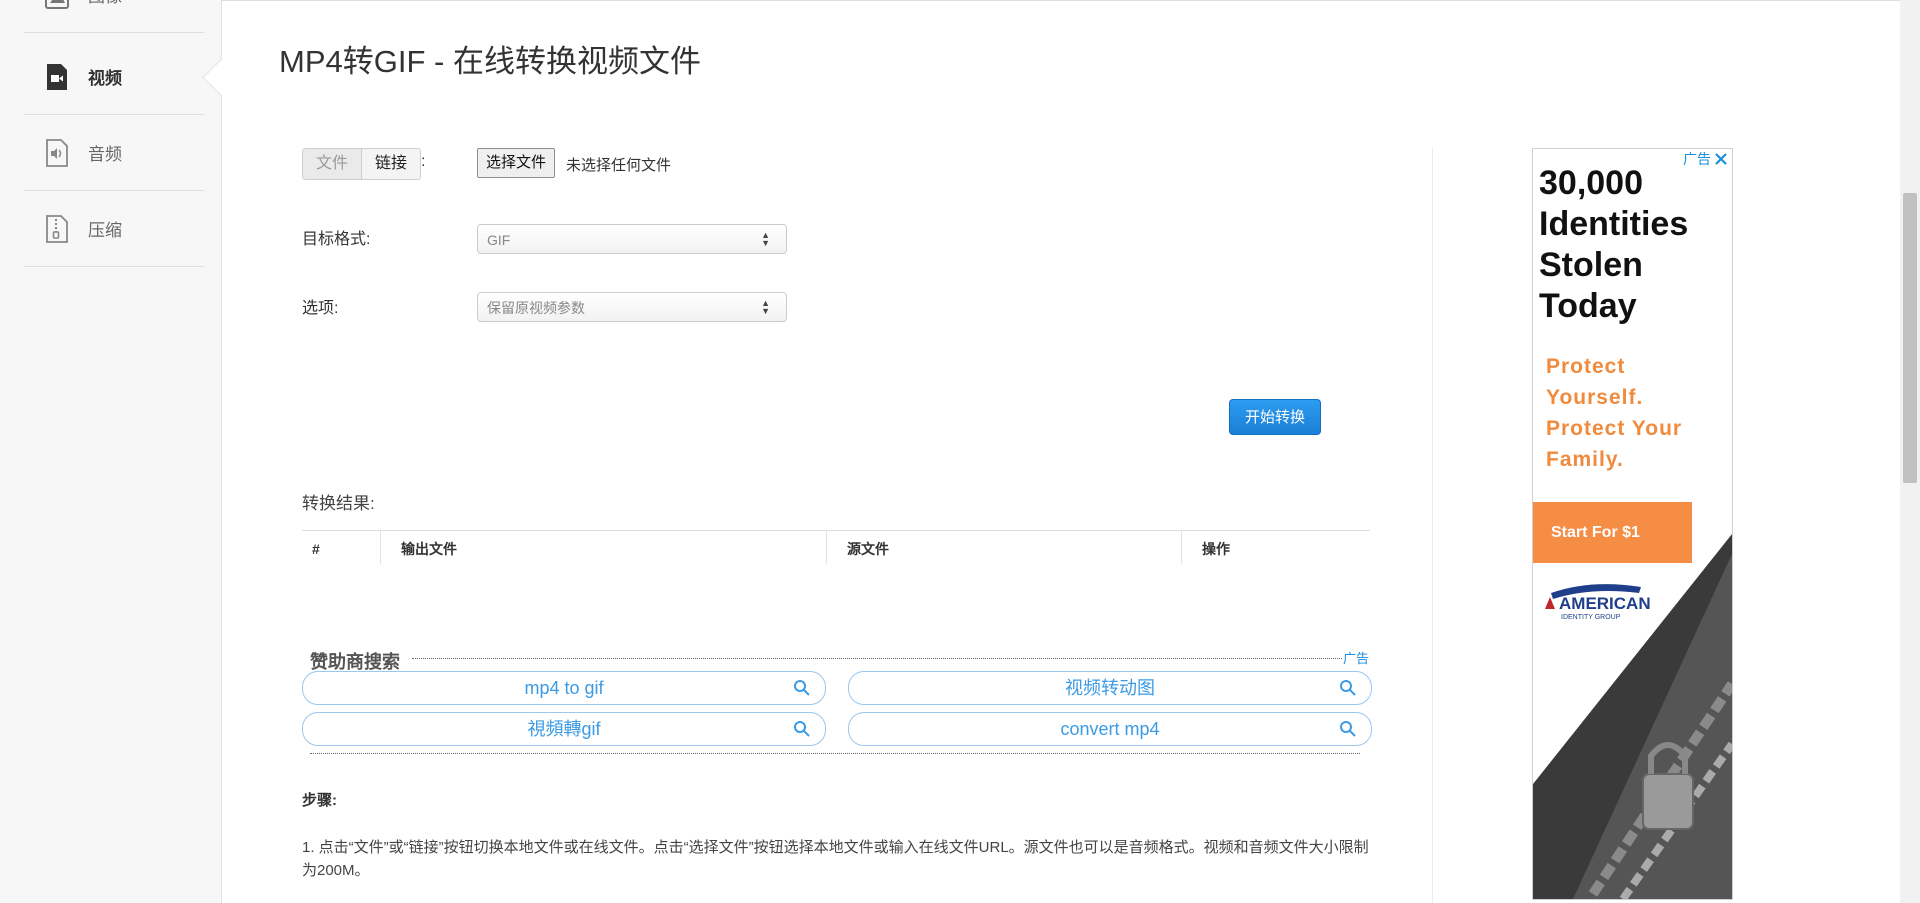  Describe the element at coordinates (418, 547) in the screenshot. I see `column-header: 输出文件` at that location.